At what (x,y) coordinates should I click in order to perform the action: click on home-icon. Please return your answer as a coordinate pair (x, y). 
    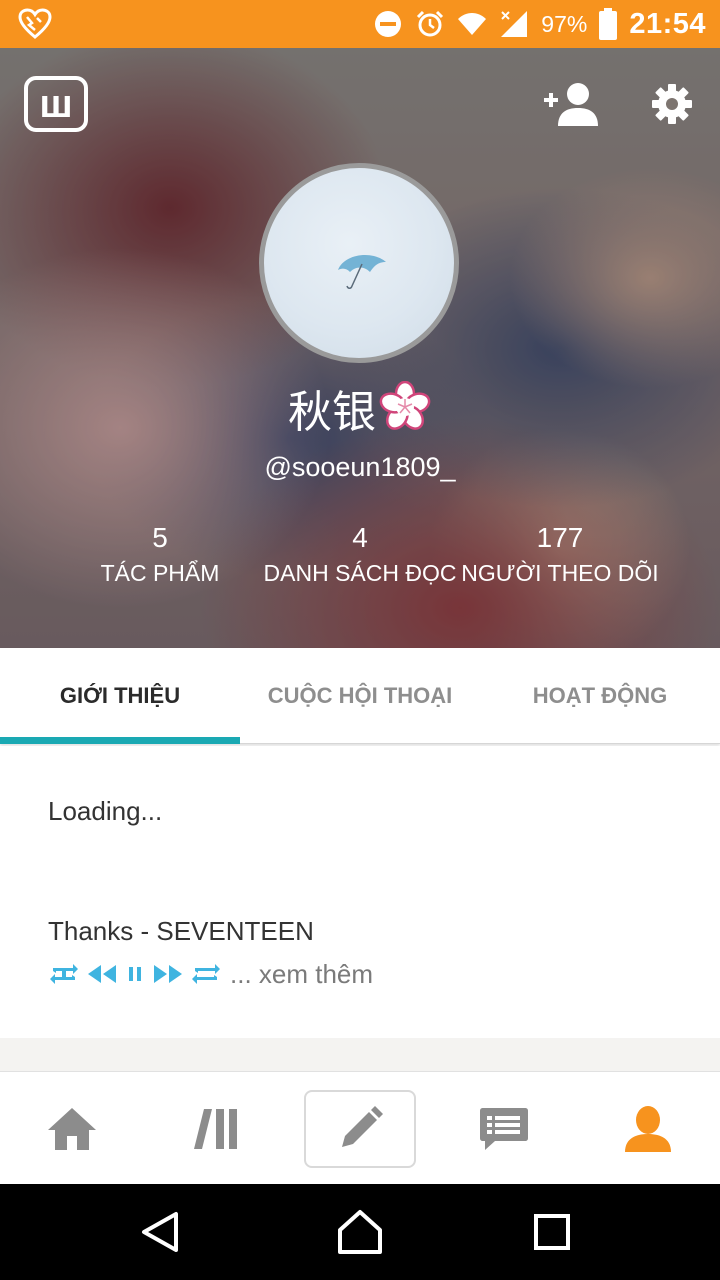
    Looking at the image, I should click on (72, 1128).